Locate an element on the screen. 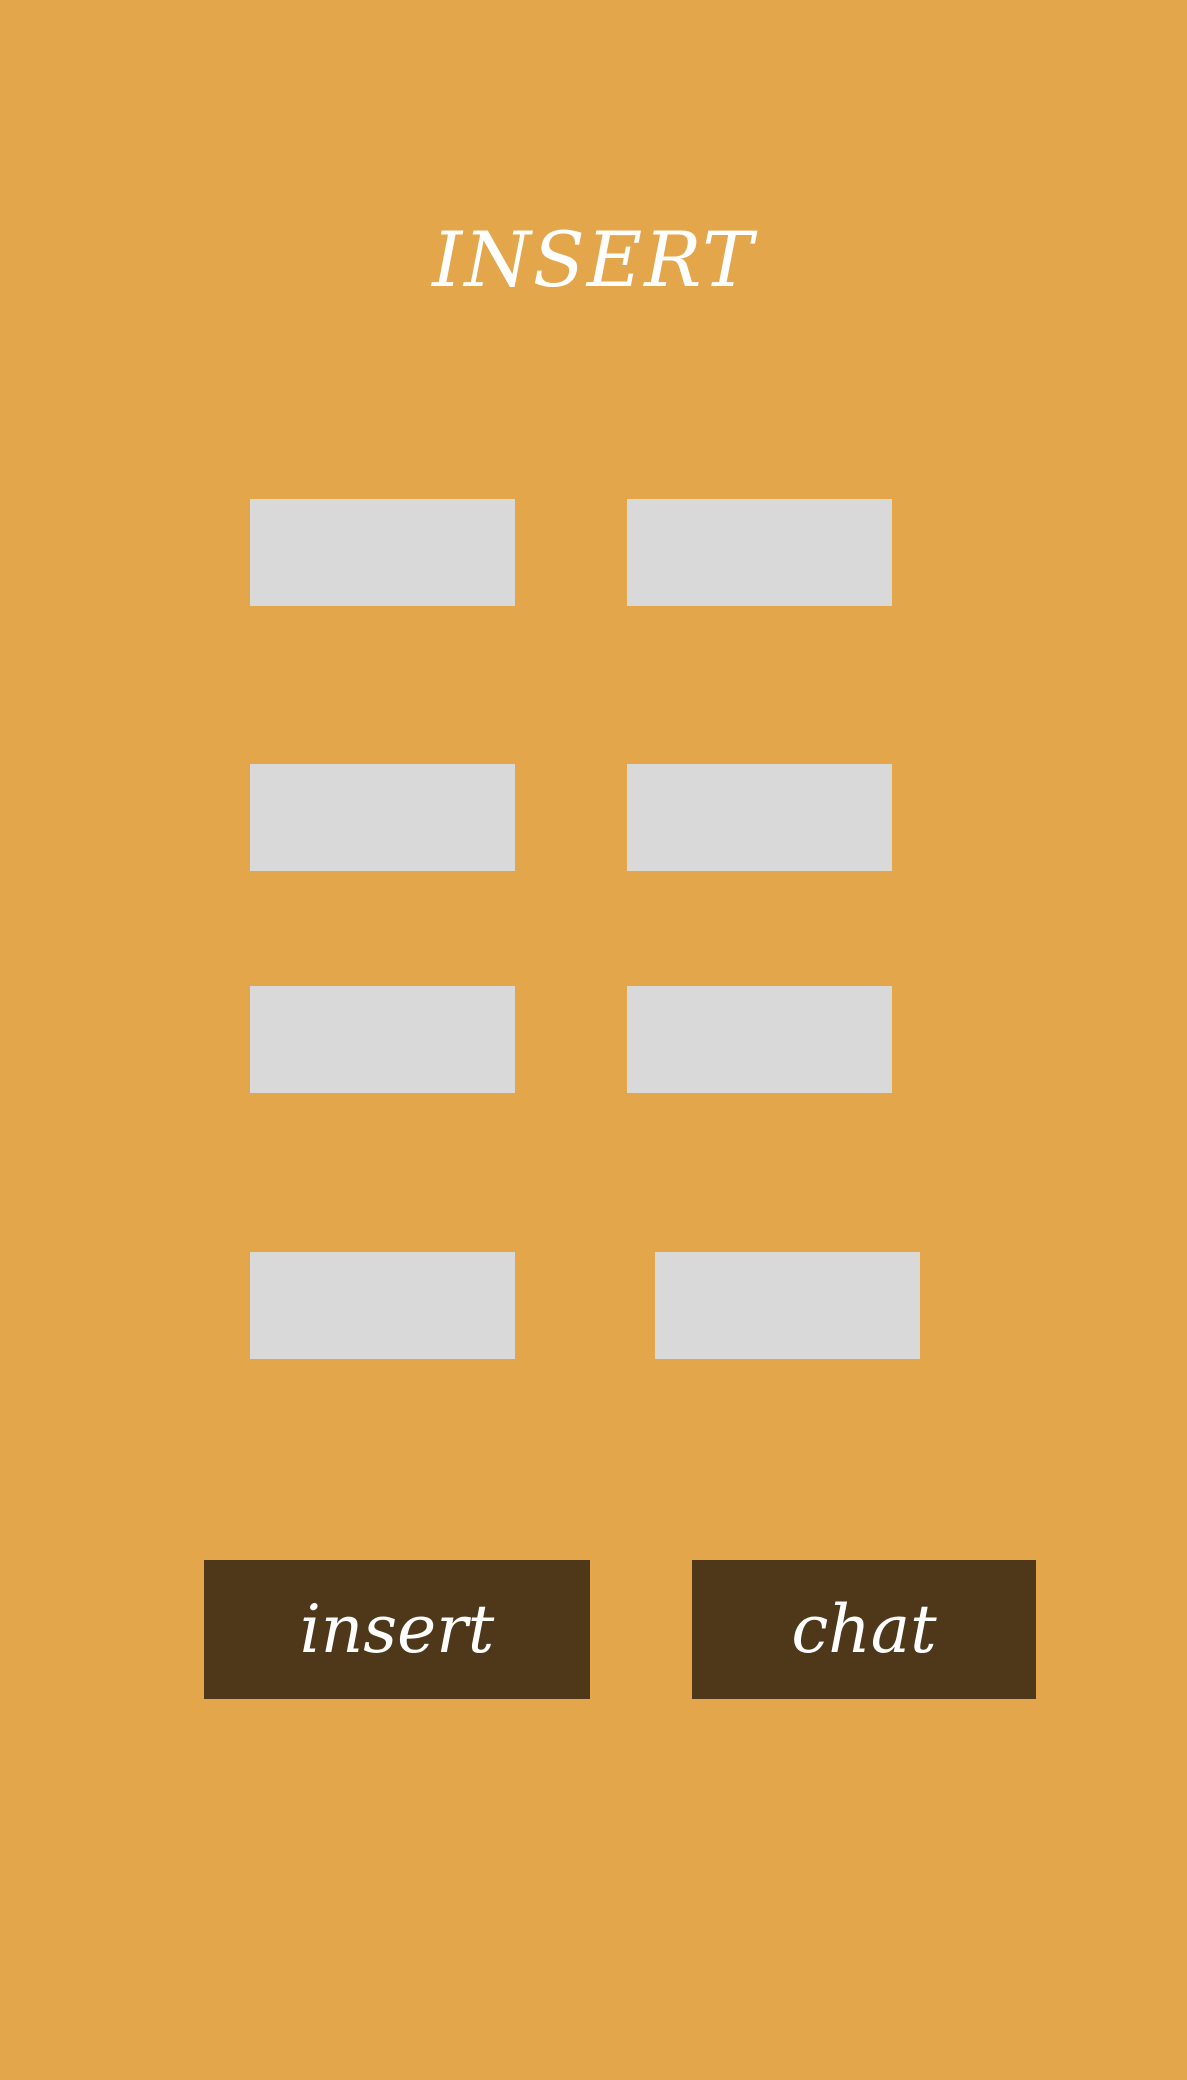 This screenshot has height=2080, width=1187. insert-button: insert is located at coordinates (397, 1629).